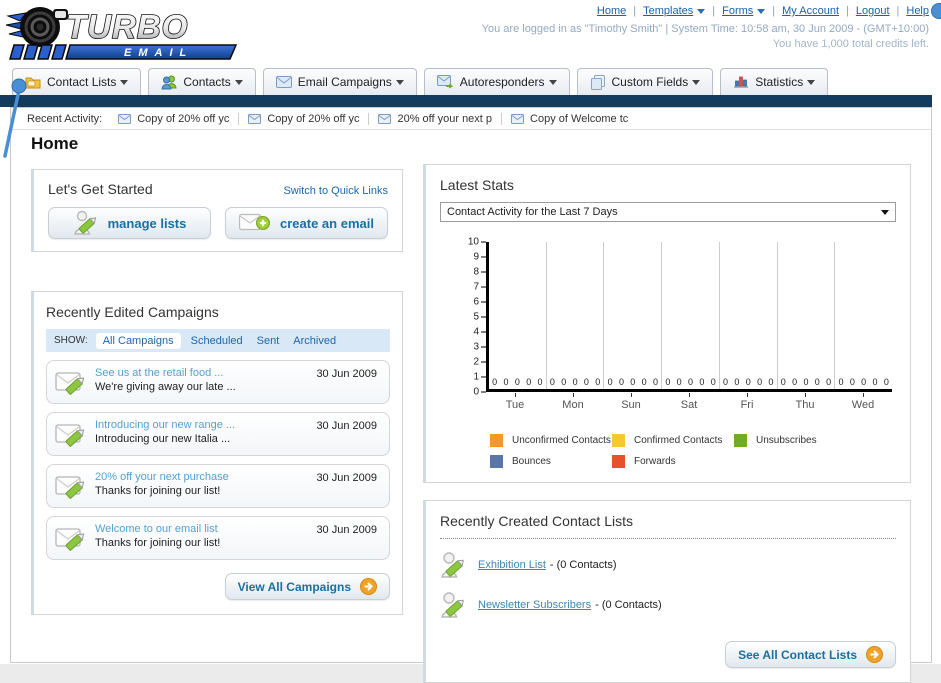  I want to click on stats-period-select: Contact Activity for the Last 7 Days, so click(668, 212).